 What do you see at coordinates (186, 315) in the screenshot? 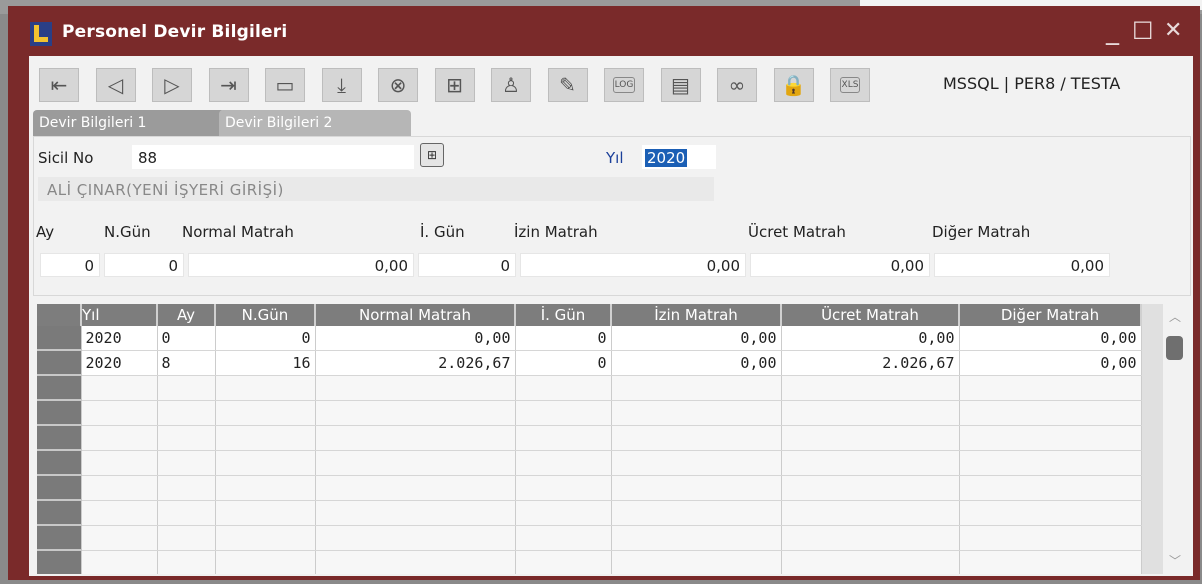
I see `column-header: Ay` at bounding box center [186, 315].